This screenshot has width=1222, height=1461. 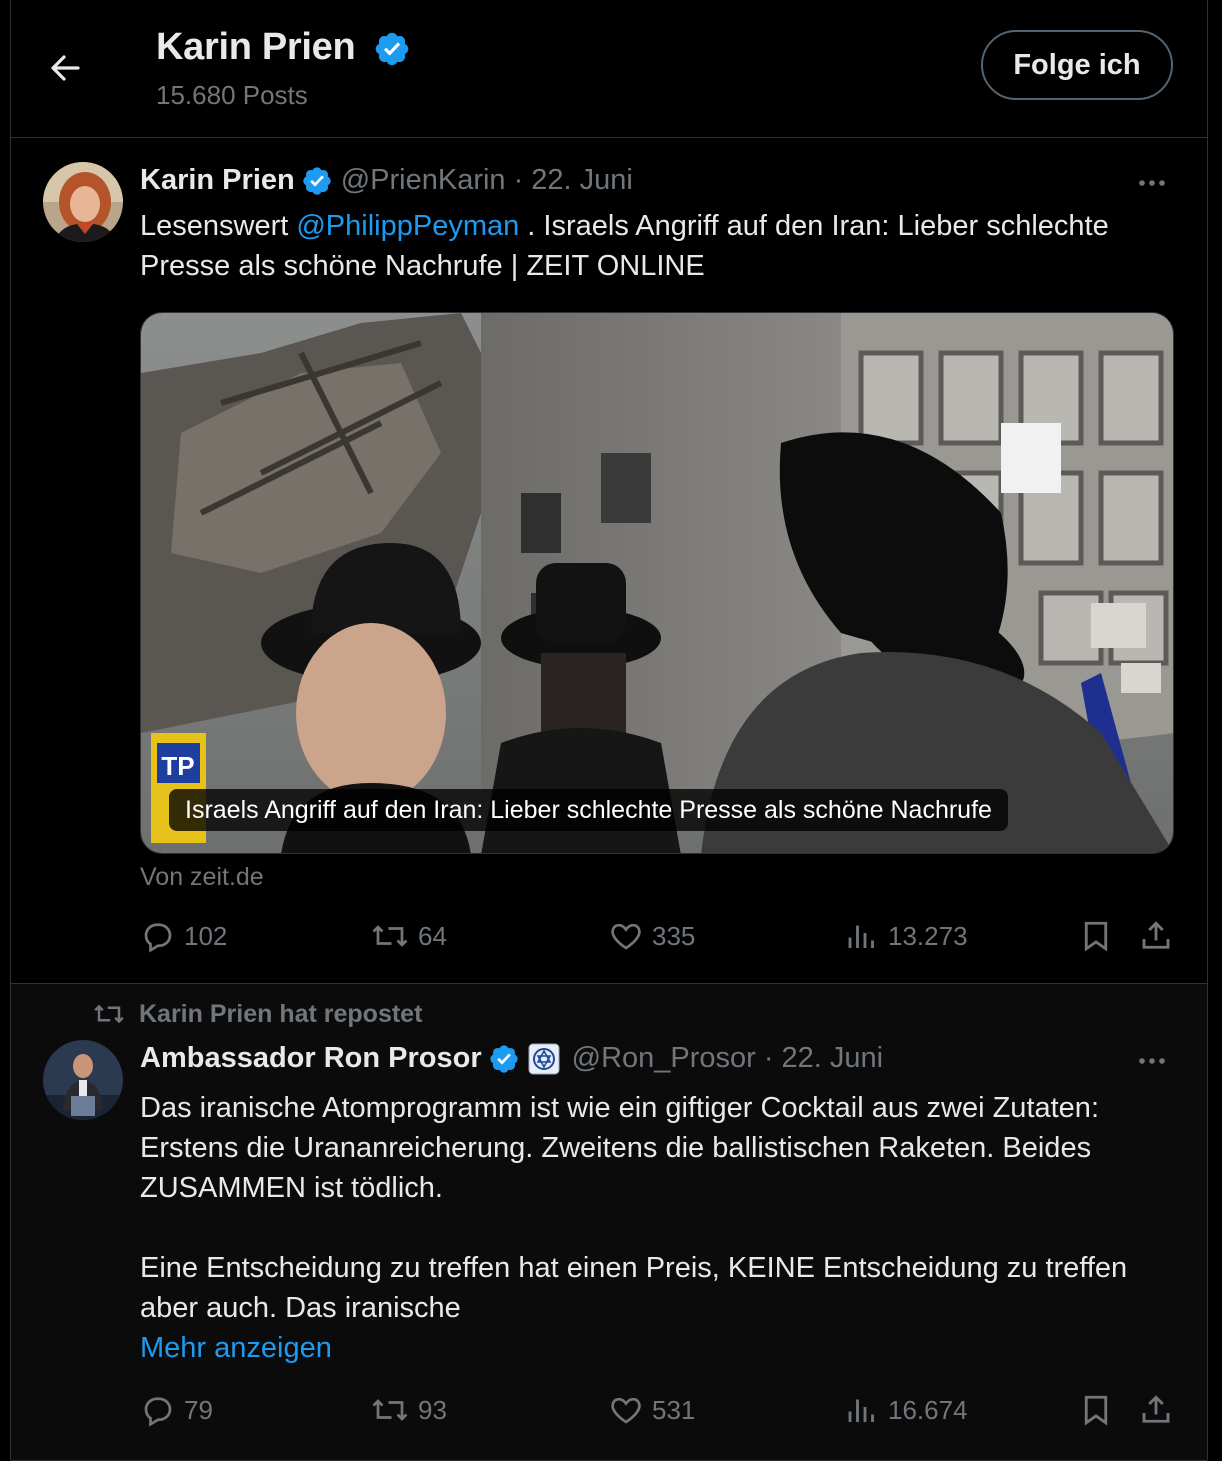 I want to click on arrow-left-icon, so click(x=65, y=68).